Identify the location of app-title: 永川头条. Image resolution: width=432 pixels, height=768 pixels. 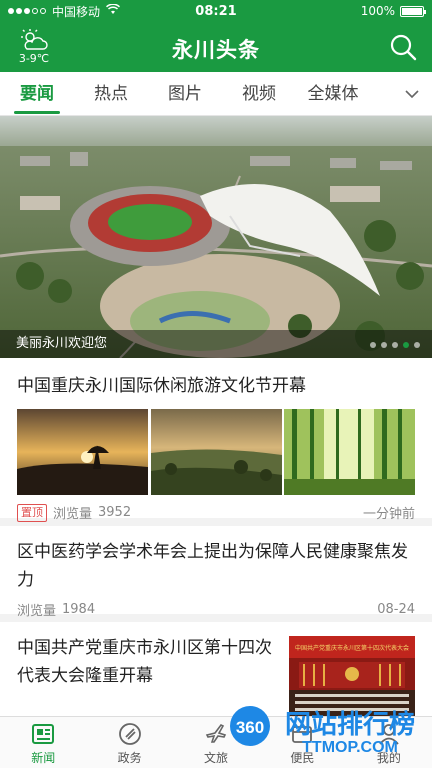
(216, 50).